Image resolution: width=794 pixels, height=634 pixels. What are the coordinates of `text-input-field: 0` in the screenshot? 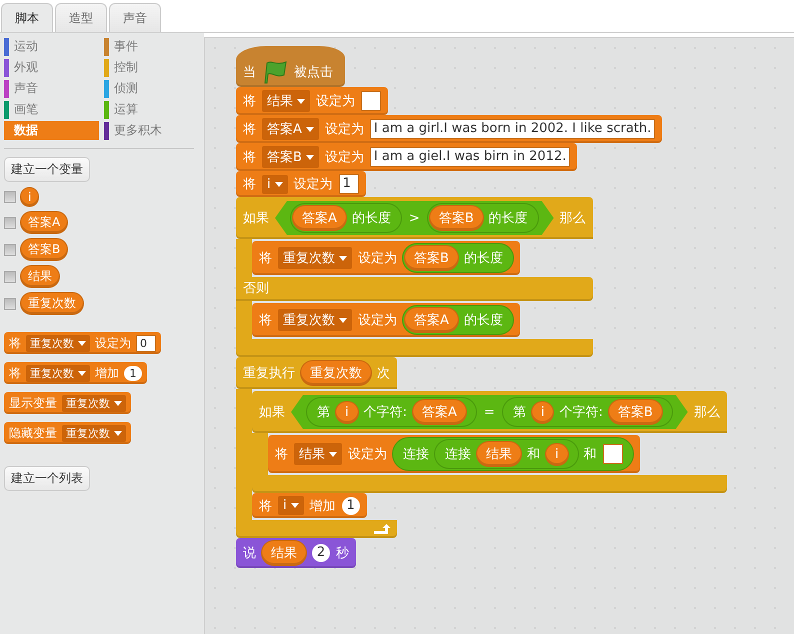 It's located at (146, 343).